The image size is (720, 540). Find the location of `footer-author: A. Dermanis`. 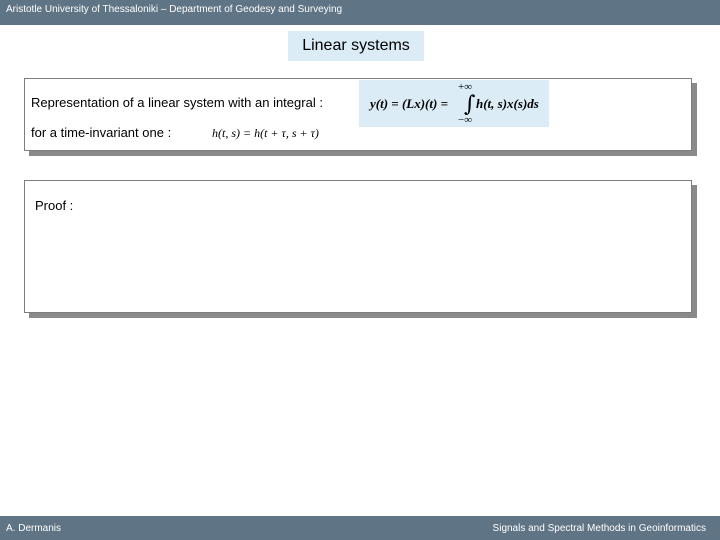

footer-author: A. Dermanis is located at coordinates (34, 528).